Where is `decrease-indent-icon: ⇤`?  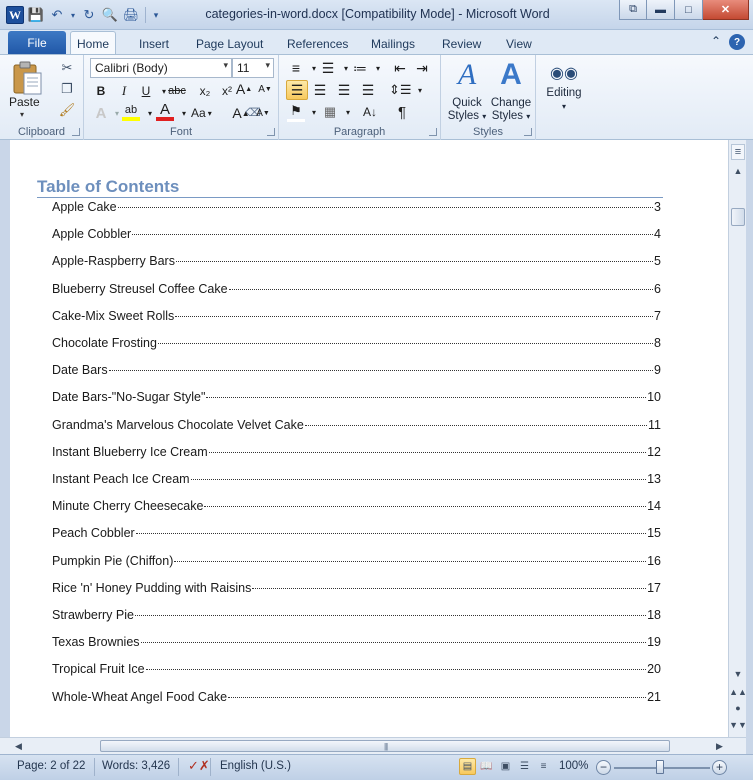
decrease-indent-icon: ⇤ is located at coordinates (400, 68).